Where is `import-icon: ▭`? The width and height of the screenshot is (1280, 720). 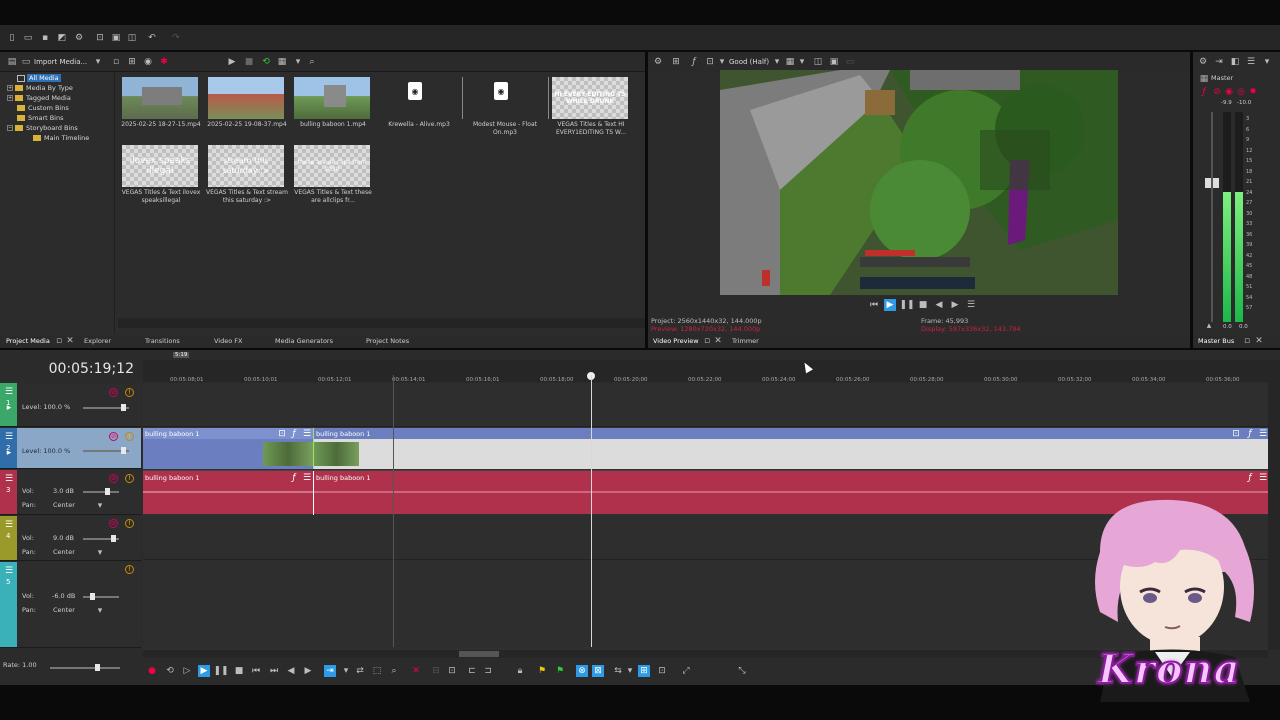
import-icon: ▭ is located at coordinates (26, 62).